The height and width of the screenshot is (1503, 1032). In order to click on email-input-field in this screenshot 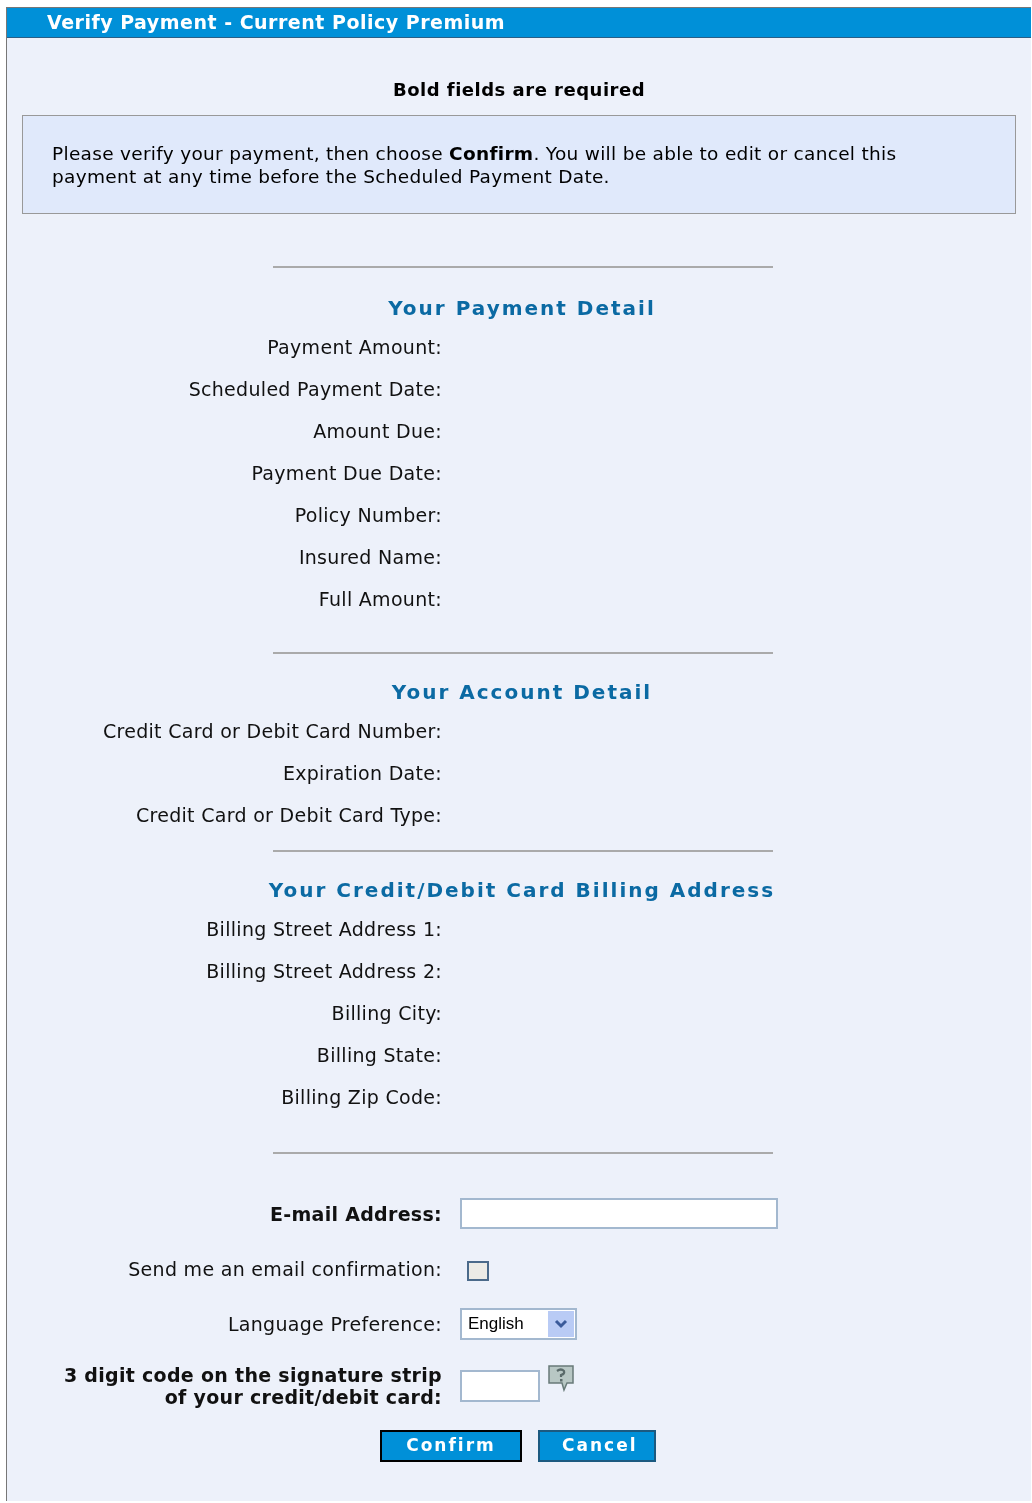, I will do `click(619, 1213)`.